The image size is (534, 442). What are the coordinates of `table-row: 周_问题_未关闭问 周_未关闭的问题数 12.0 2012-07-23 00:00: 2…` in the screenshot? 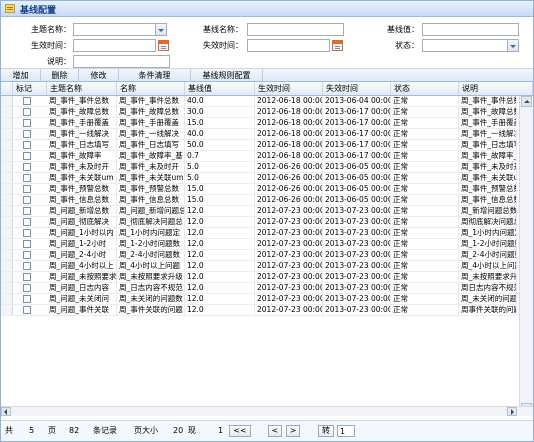 It's located at (259, 299).